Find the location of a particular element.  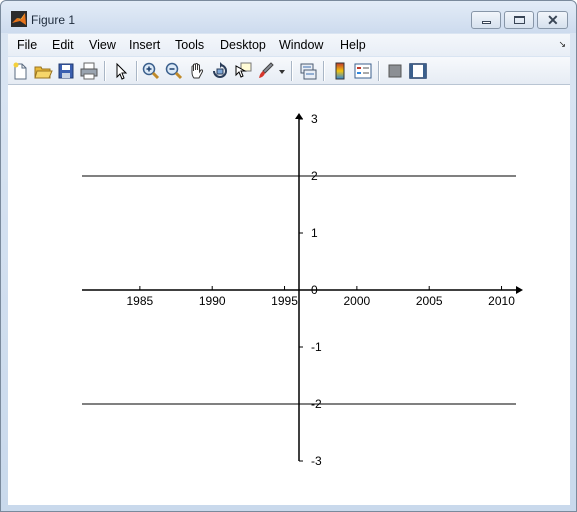

y-tick-label-2: 2 is located at coordinates (314, 176).